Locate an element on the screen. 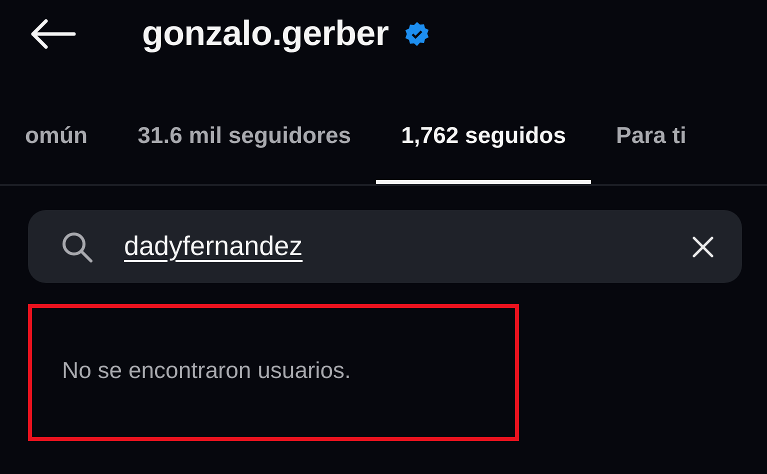 This screenshot has width=767, height=474. close-icon is located at coordinates (703, 247).